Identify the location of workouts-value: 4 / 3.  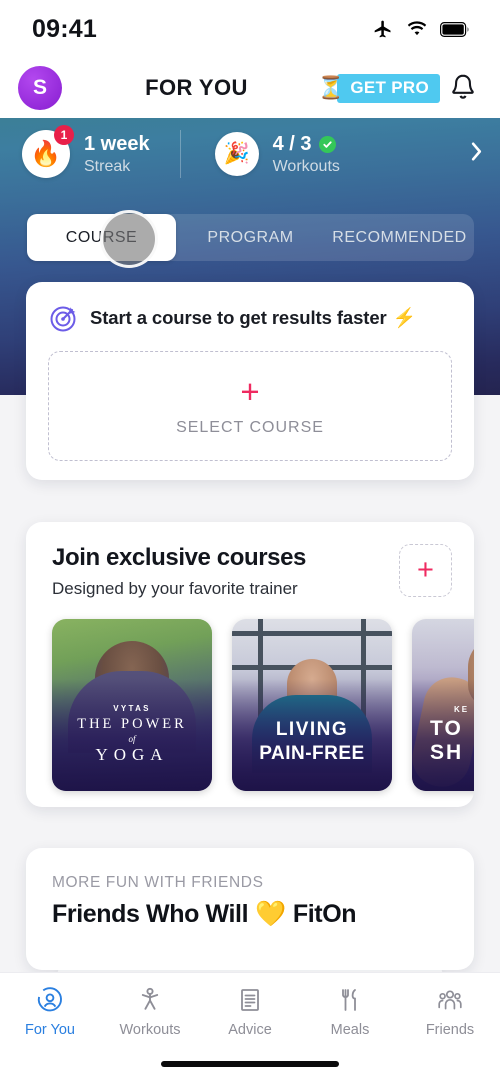
(292, 143).